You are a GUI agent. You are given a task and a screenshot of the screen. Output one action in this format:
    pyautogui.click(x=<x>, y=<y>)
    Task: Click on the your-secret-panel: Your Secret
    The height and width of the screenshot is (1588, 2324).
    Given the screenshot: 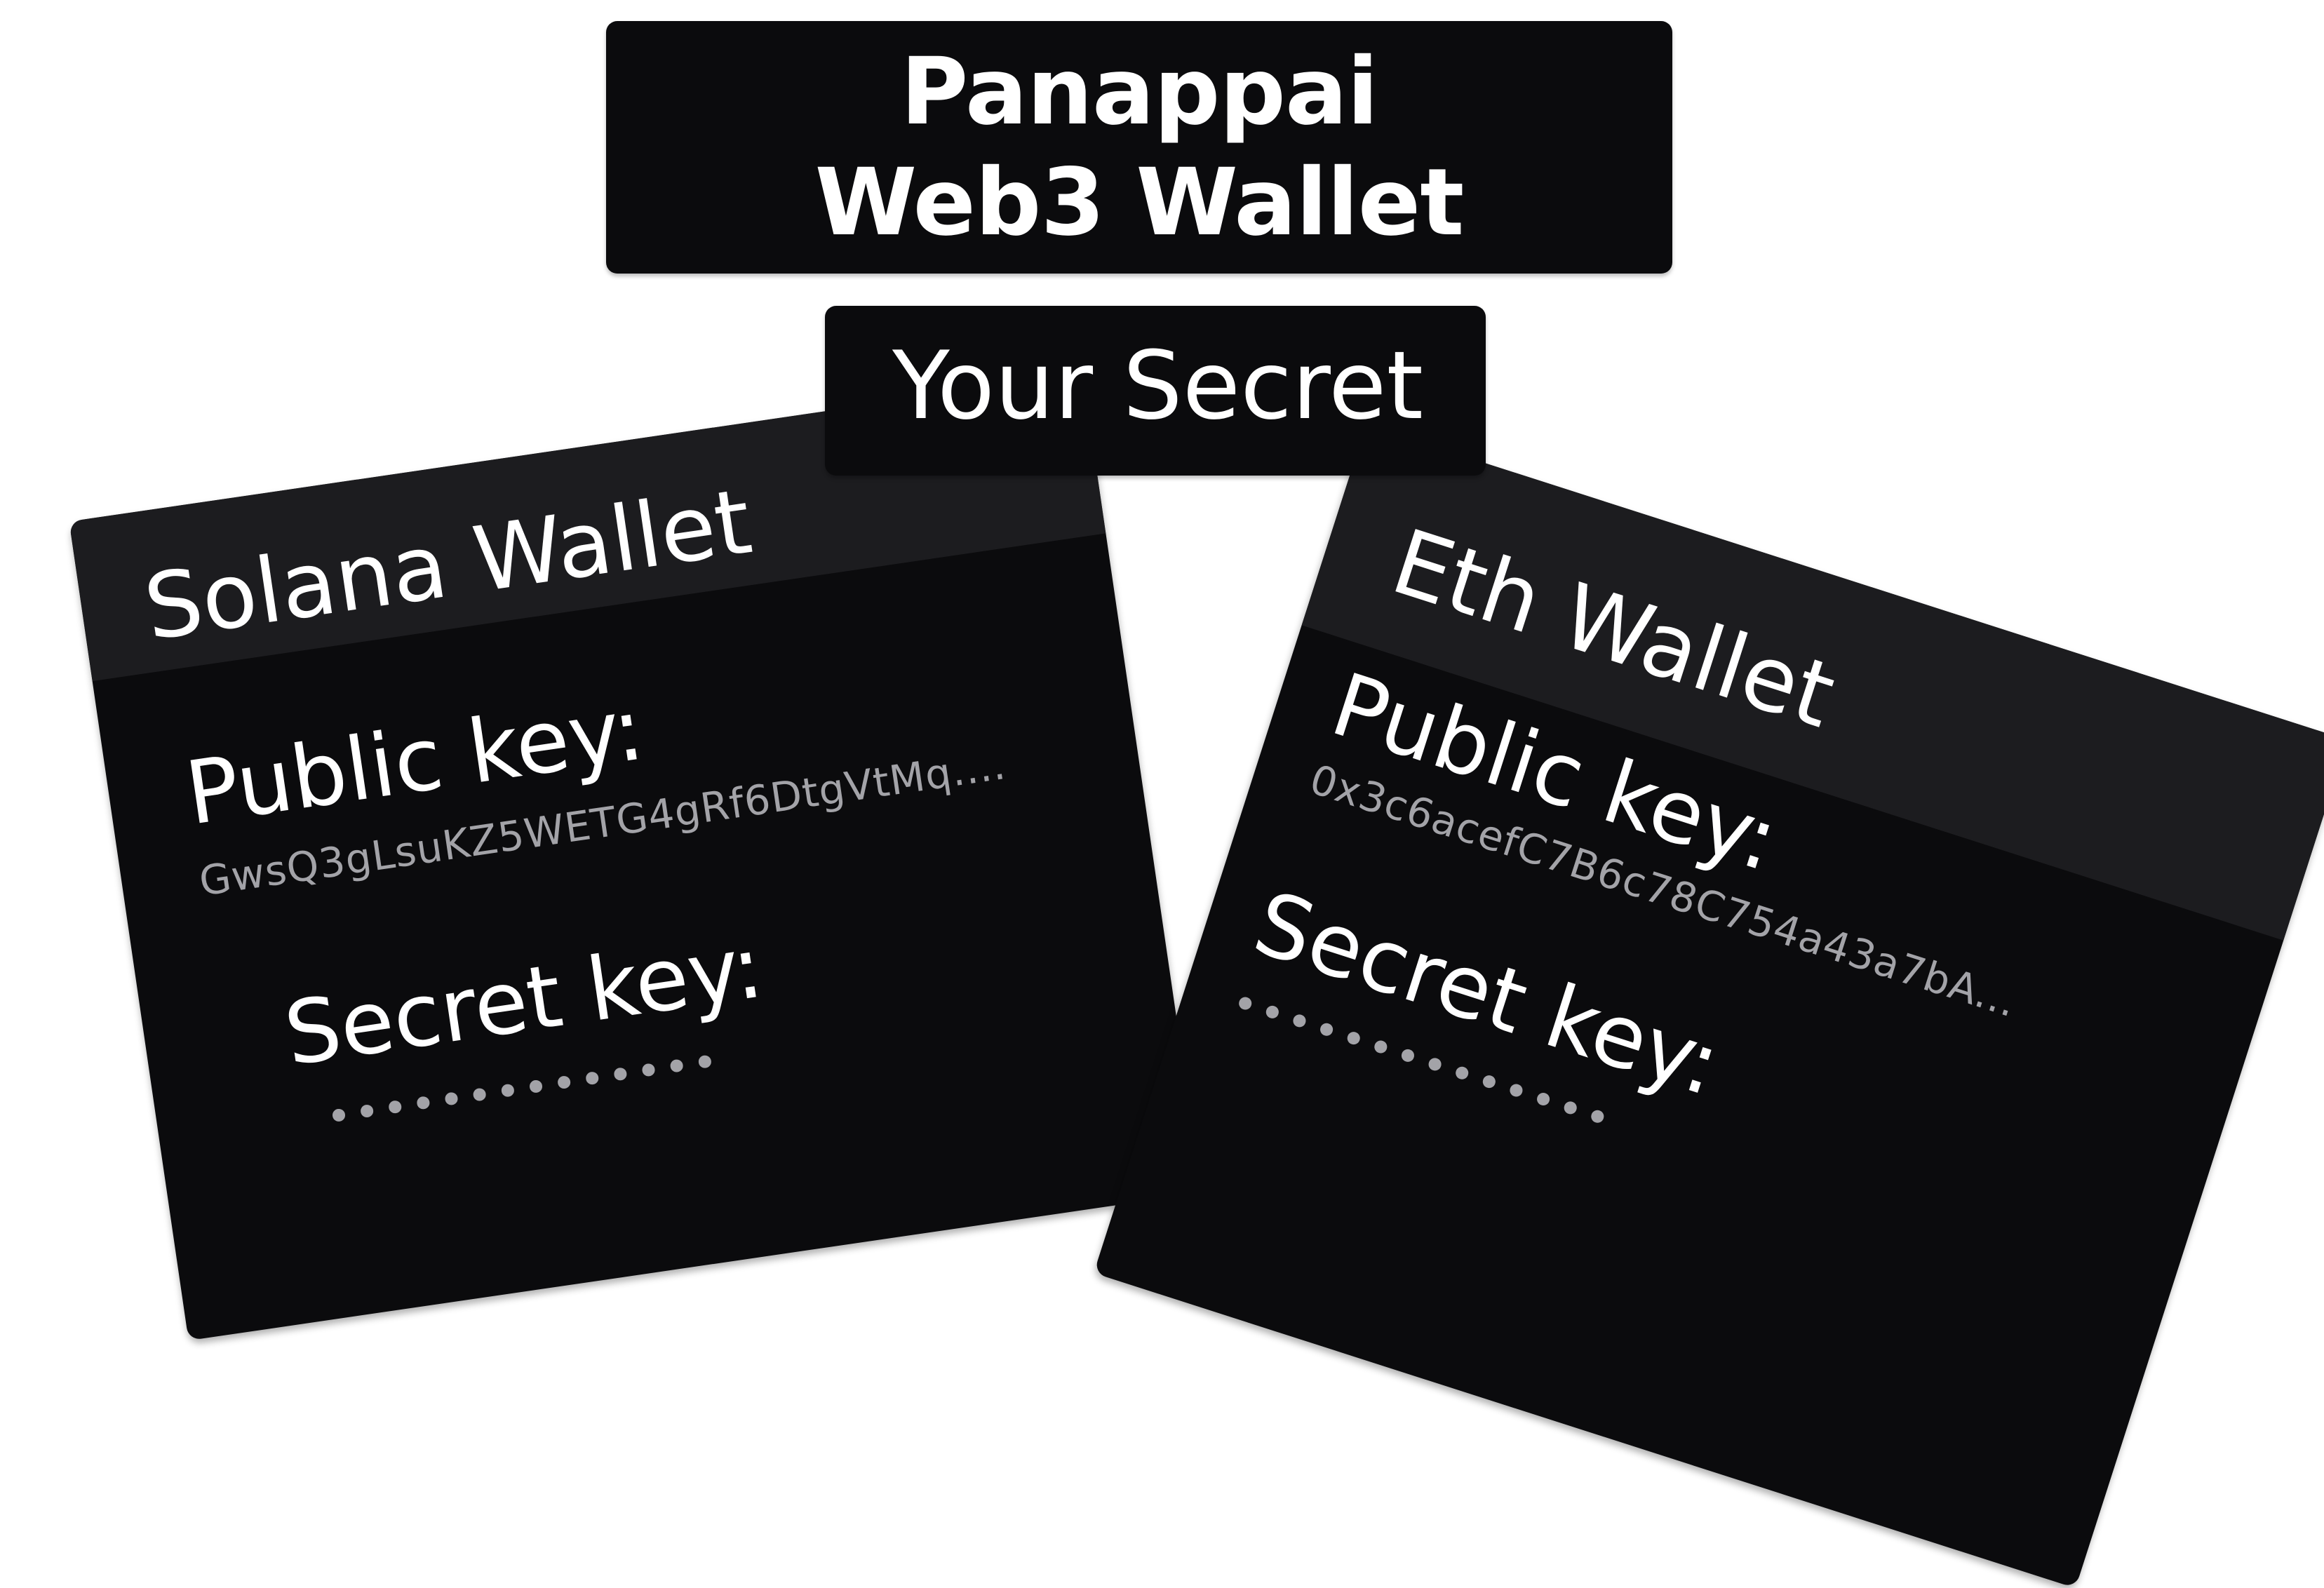 What is the action you would take?
    pyautogui.click(x=1155, y=391)
    